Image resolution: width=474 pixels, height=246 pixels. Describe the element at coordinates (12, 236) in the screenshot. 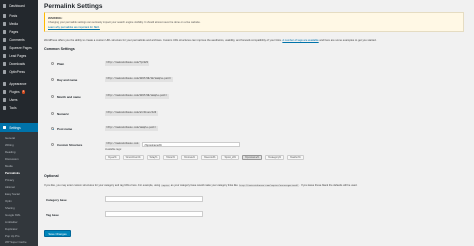

I see `submenu-item-pop-up-pro: Pop Up Pro` at that location.